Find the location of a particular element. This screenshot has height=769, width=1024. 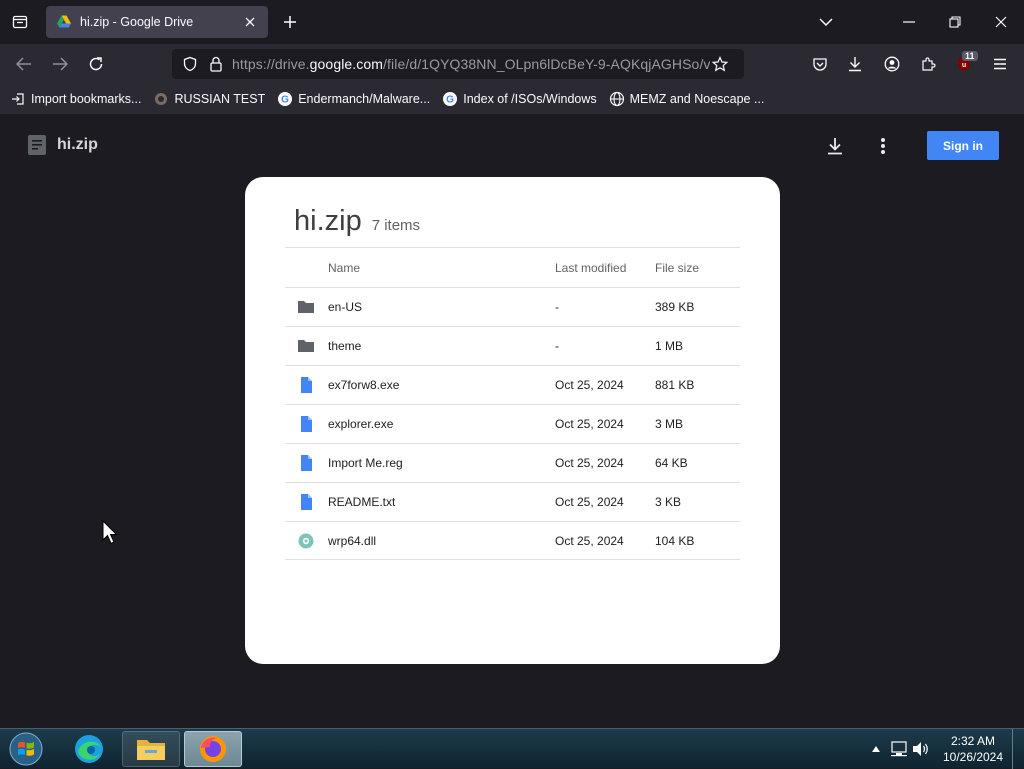

google-drive-icon is located at coordinates (64, 21).